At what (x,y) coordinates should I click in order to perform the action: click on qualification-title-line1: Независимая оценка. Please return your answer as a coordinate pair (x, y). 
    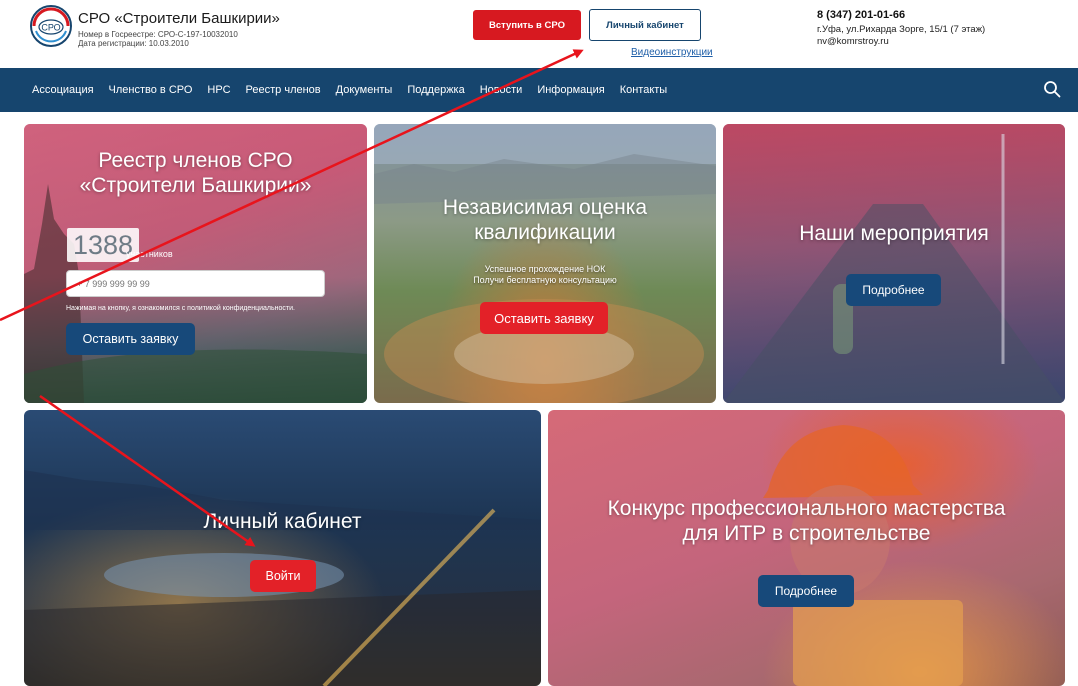
    Looking at the image, I should click on (545, 207).